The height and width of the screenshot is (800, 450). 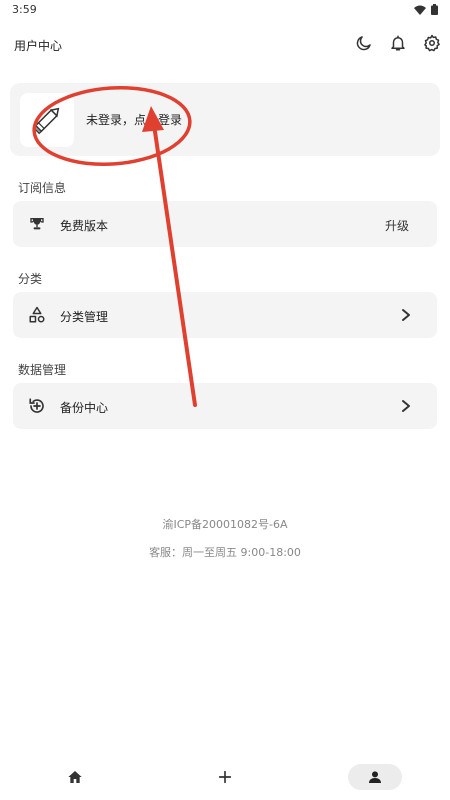 I want to click on section-title-category: 分类, so click(x=30, y=279).